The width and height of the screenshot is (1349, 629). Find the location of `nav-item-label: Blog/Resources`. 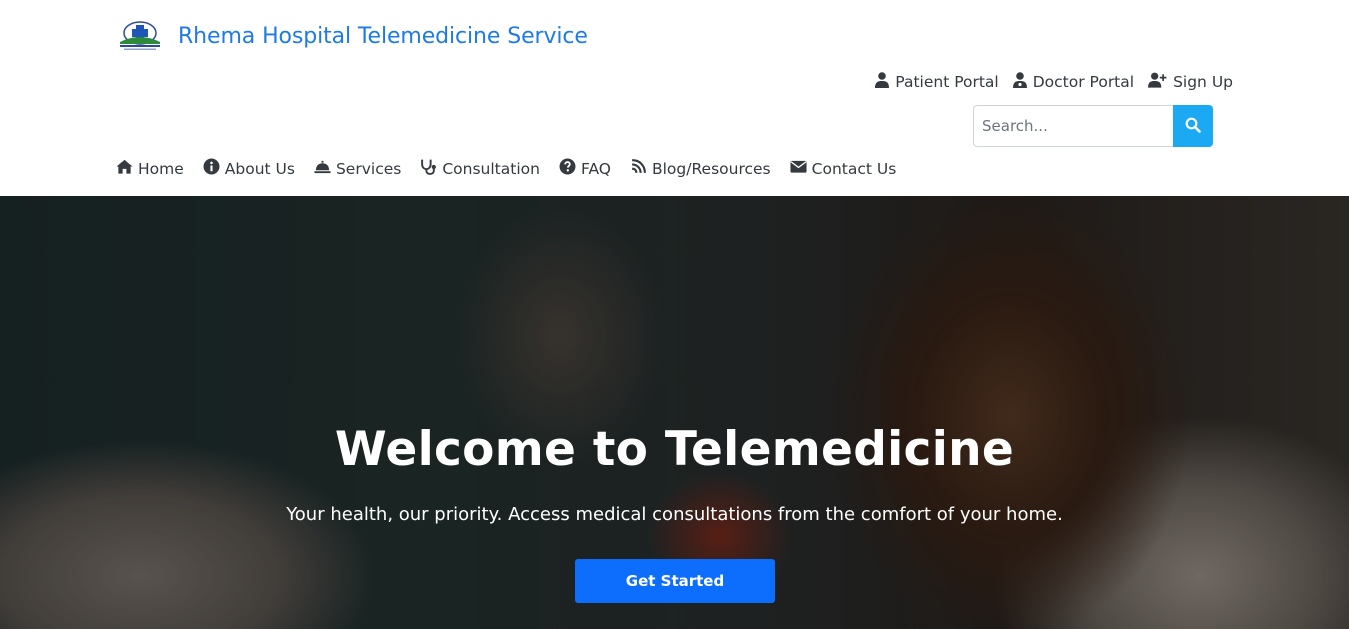

nav-item-label: Blog/Resources is located at coordinates (711, 168).